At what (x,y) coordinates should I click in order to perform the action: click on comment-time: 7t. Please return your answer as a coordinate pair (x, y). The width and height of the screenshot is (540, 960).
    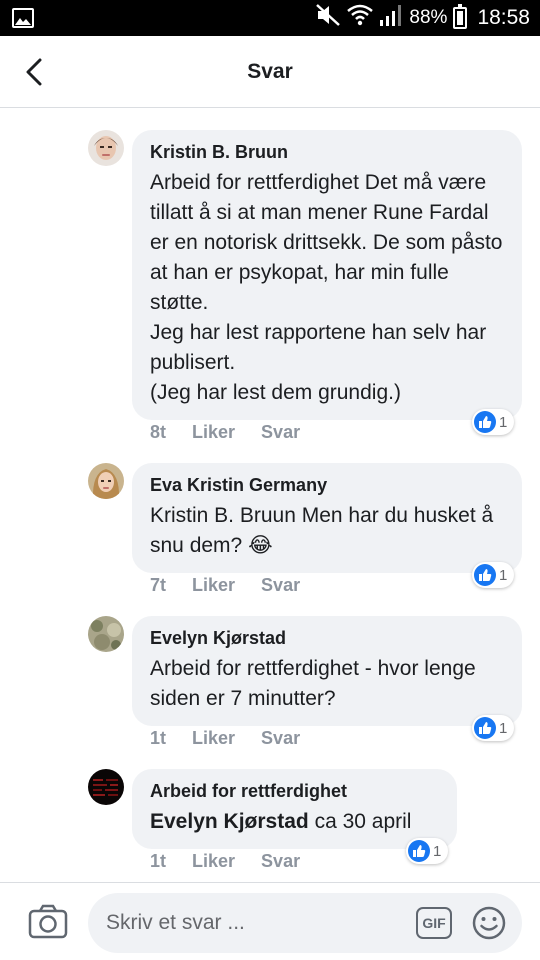
    Looking at the image, I should click on (158, 585).